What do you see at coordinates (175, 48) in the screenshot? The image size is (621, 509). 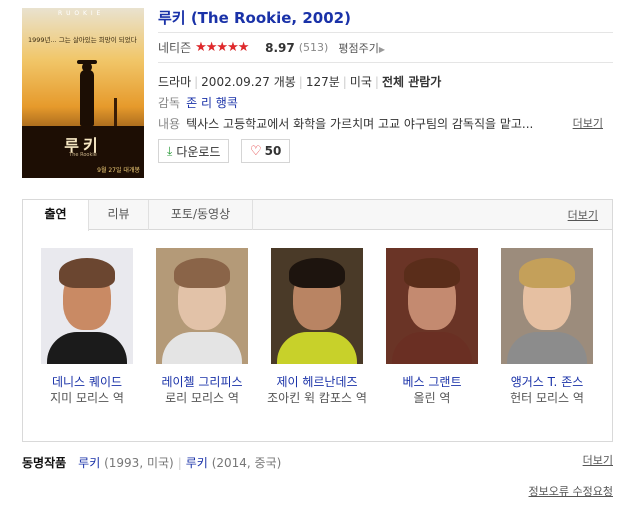 I see `rating-label: 네티즌` at bounding box center [175, 48].